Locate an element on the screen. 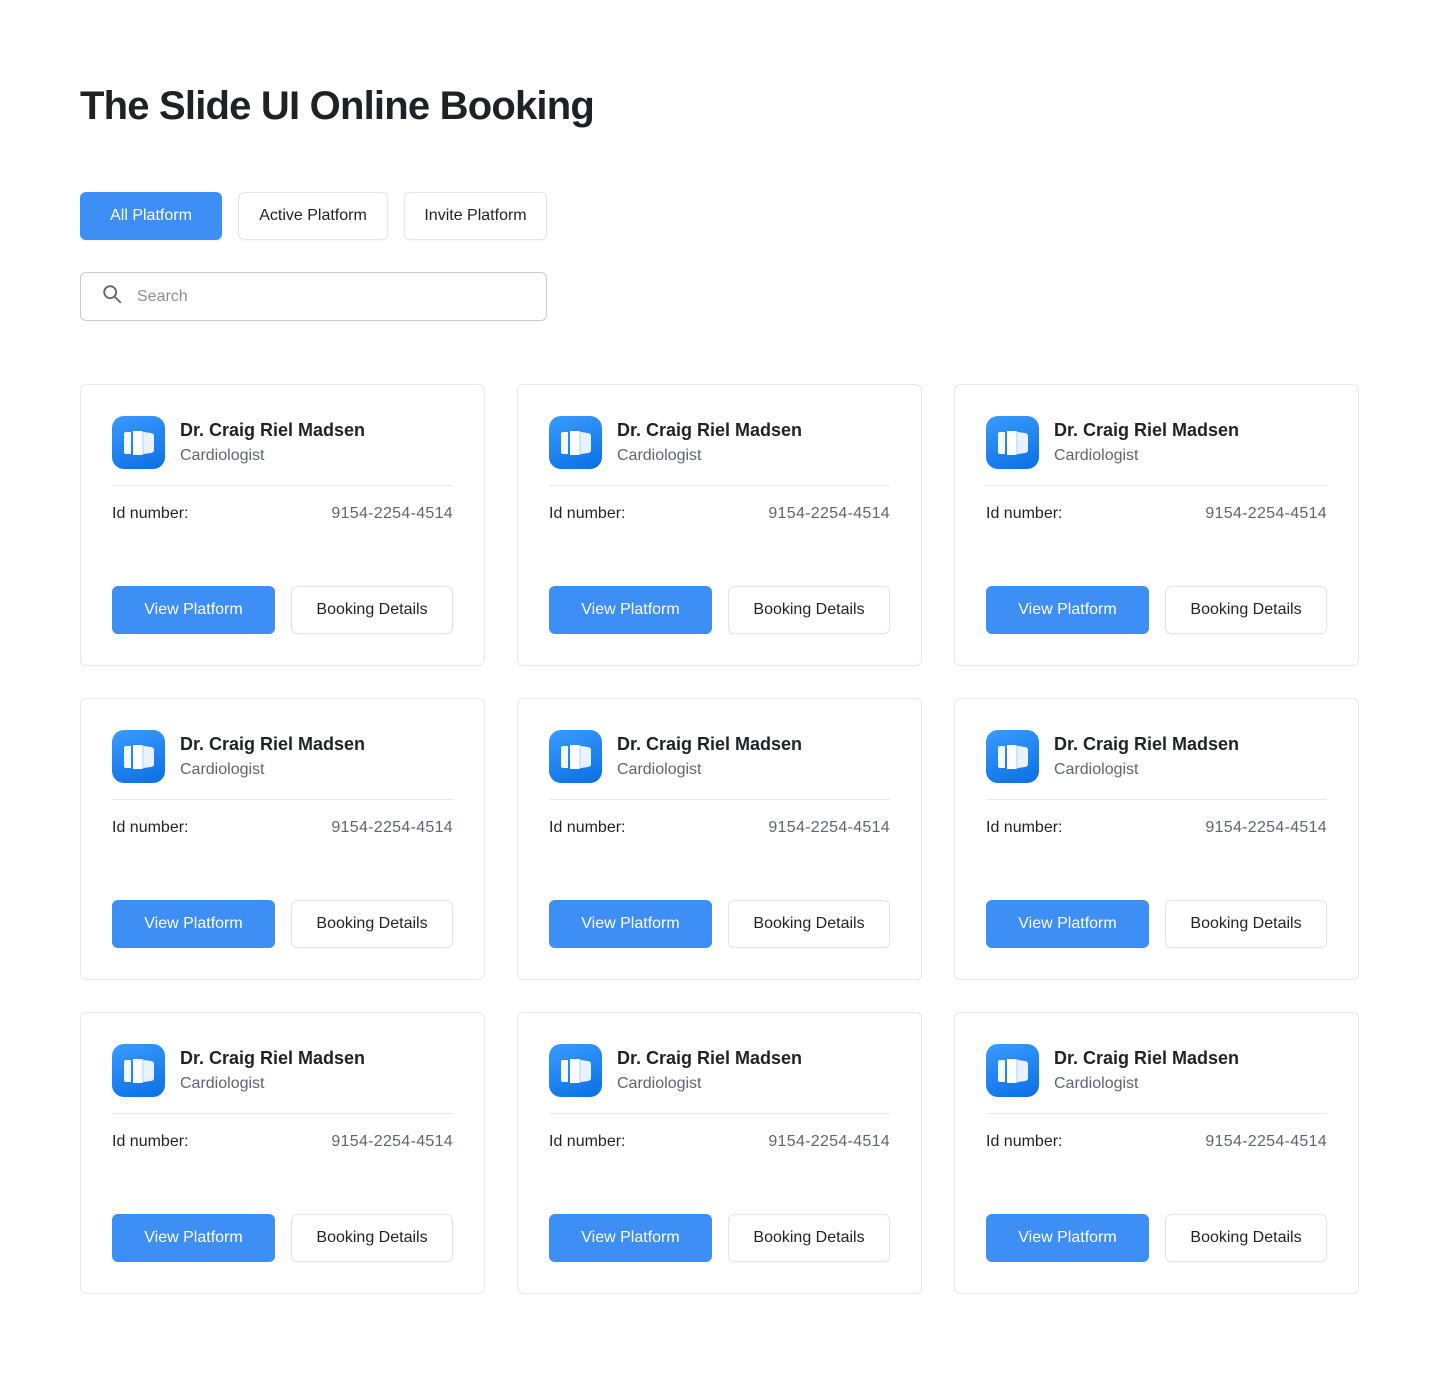 The image size is (1440, 1375). tab-invite-platform: Invite Platform is located at coordinates (475, 216).